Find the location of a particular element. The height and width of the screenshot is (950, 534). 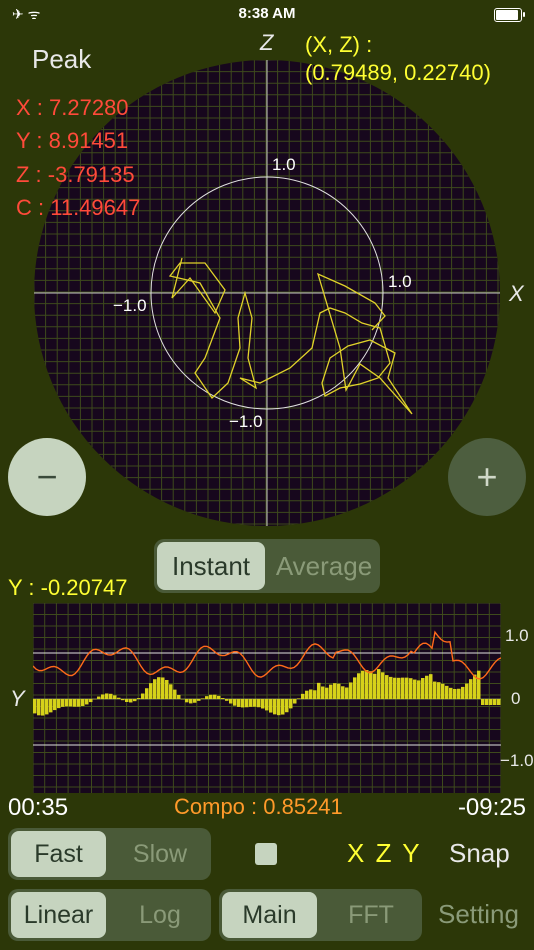

tick-x-pos: 1.0 is located at coordinates (400, 281).